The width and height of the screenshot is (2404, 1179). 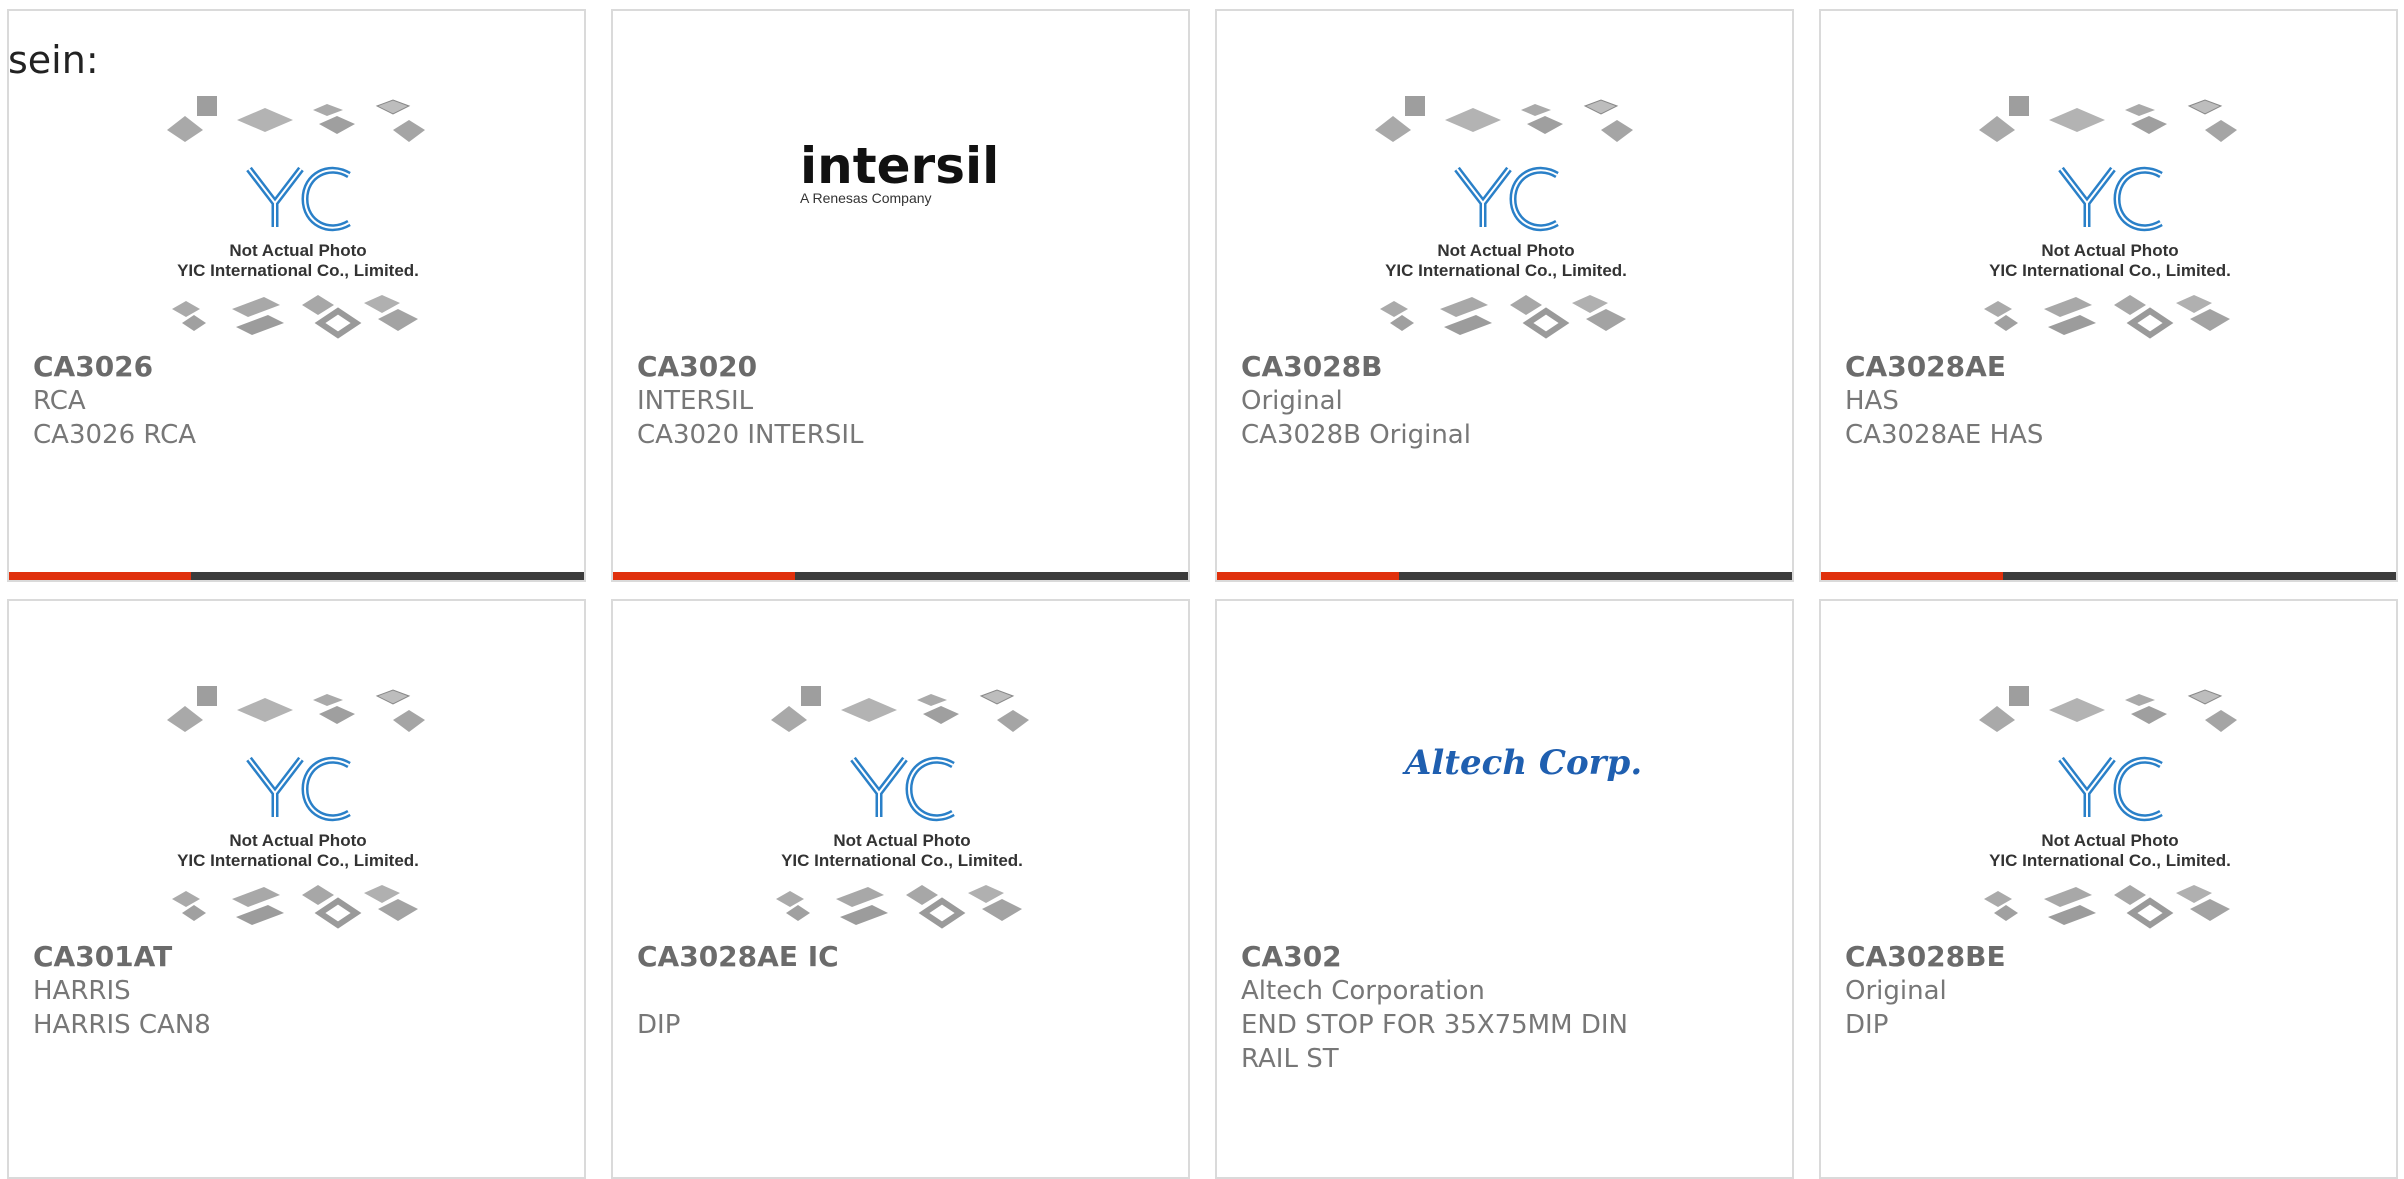 I want to click on brand-logo-altech: Altech Corp., so click(x=1504, y=817).